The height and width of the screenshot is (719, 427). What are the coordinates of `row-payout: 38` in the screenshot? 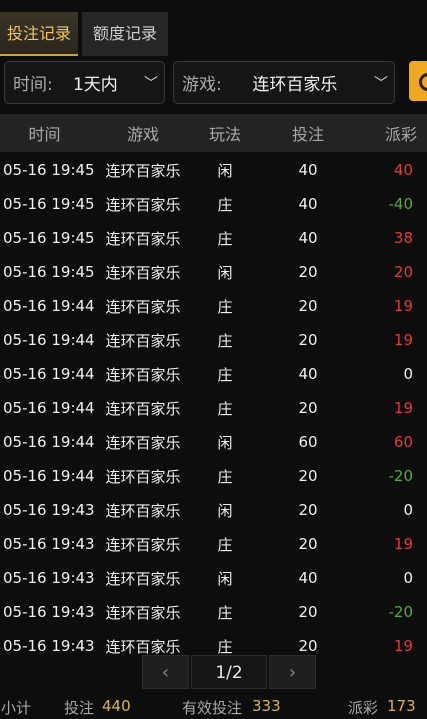 It's located at (403, 238).